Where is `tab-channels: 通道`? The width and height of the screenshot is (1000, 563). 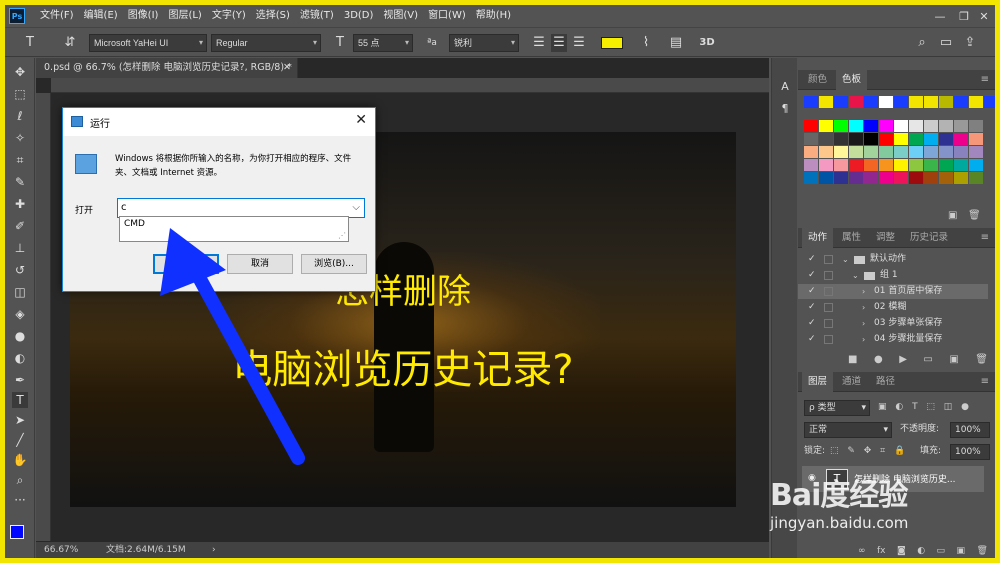
tab-channels: 通道 is located at coordinates (851, 382).